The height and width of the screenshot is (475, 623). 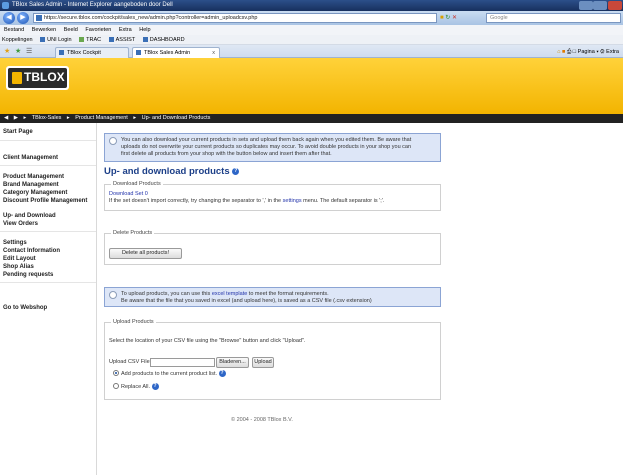 I want to click on logo-text: TBLOX, so click(x=44, y=77).